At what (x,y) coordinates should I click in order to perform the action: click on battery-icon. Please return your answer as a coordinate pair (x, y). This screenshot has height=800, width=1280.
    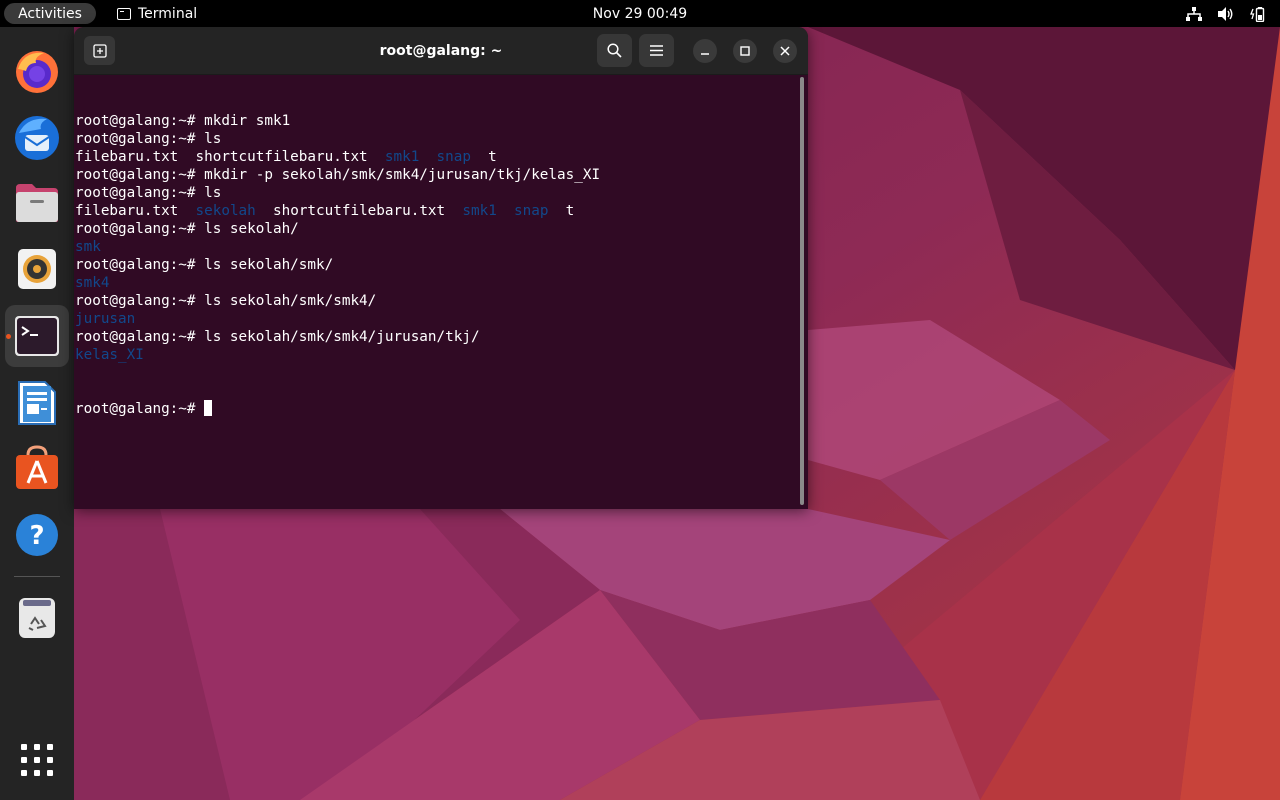
    Looking at the image, I should click on (1257, 14).